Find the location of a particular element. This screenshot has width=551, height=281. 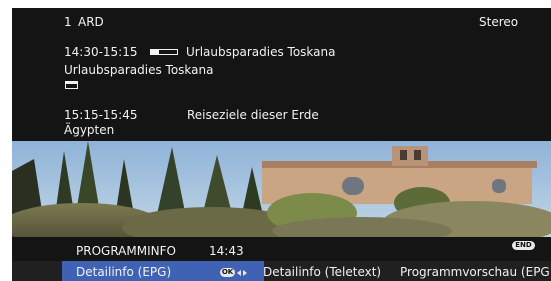

ok-button: OK is located at coordinates (227, 272).